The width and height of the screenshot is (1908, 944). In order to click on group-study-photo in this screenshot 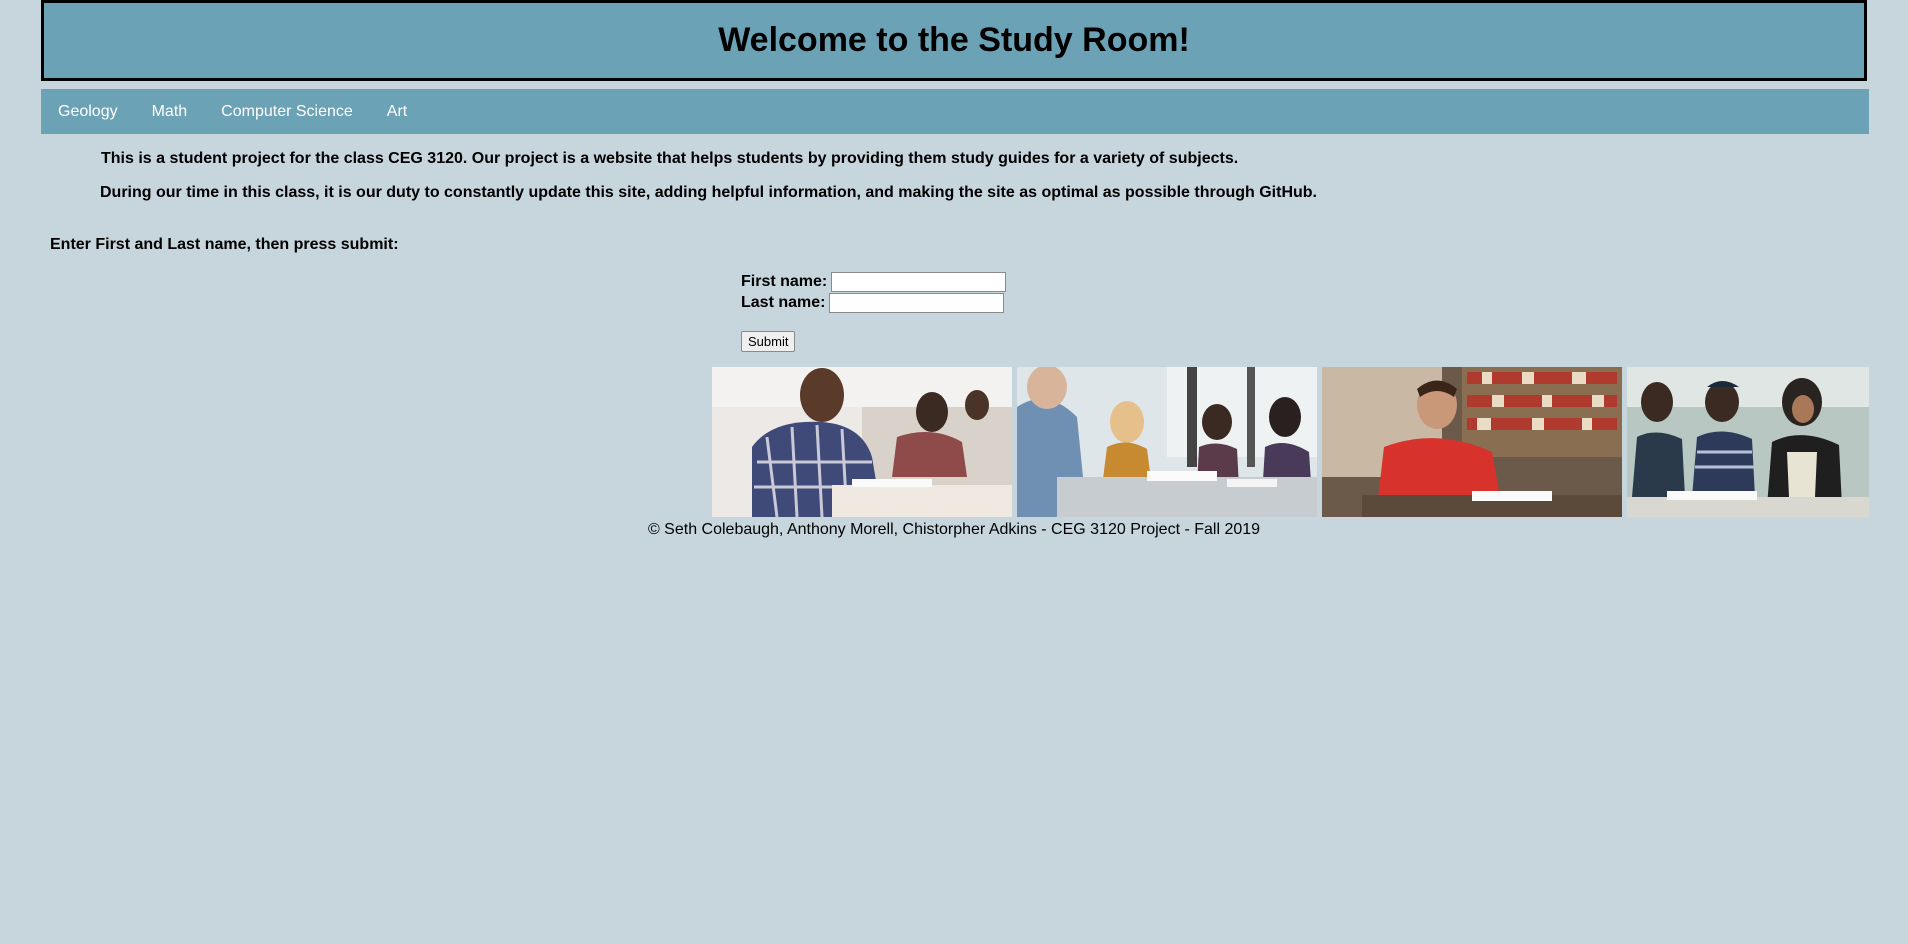, I will do `click(1167, 442)`.